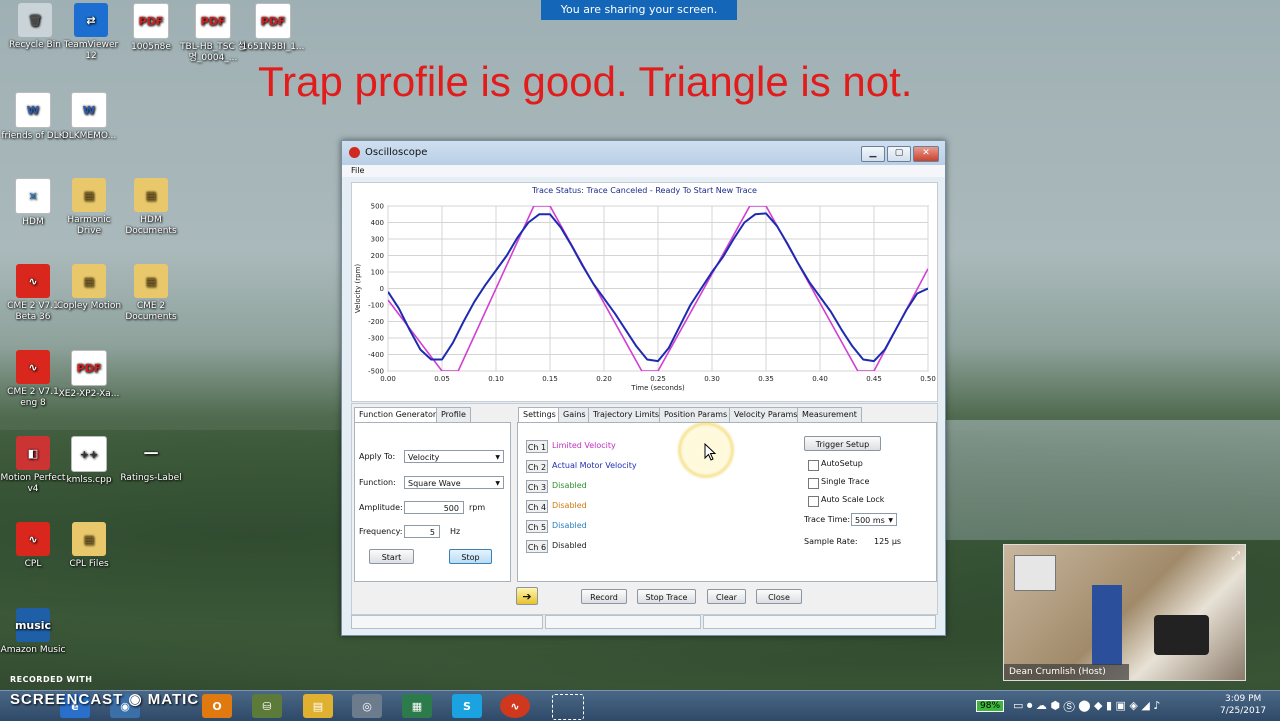 This screenshot has width=1280, height=721. Describe the element at coordinates (537, 446) in the screenshot. I see `channel-tag: Ch 1` at that location.